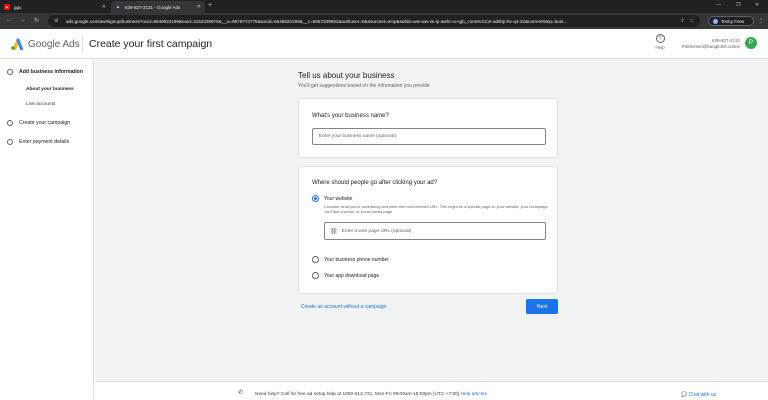 This screenshot has width=768, height=400. I want to click on help-icon: ?, so click(660, 38).